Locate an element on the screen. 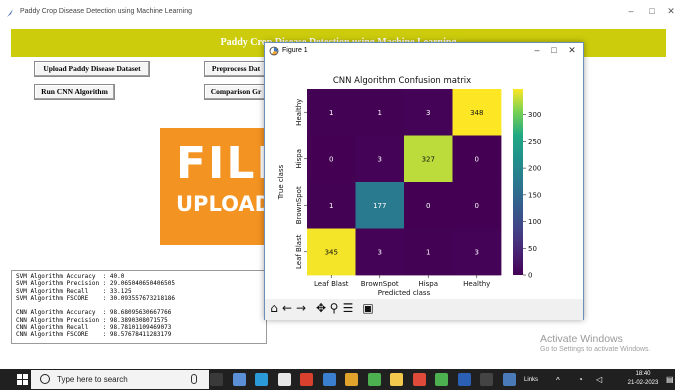 The width and height of the screenshot is (675, 390). save-icon: ▣ is located at coordinates (368, 308).